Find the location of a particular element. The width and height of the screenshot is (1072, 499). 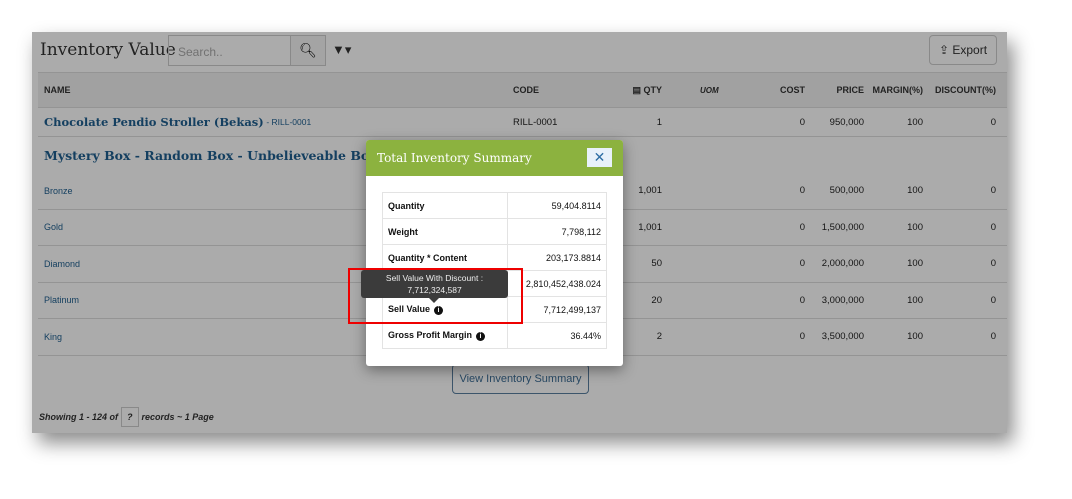

summary-row: Quantity * Content 203,173.8814 is located at coordinates (494, 257).